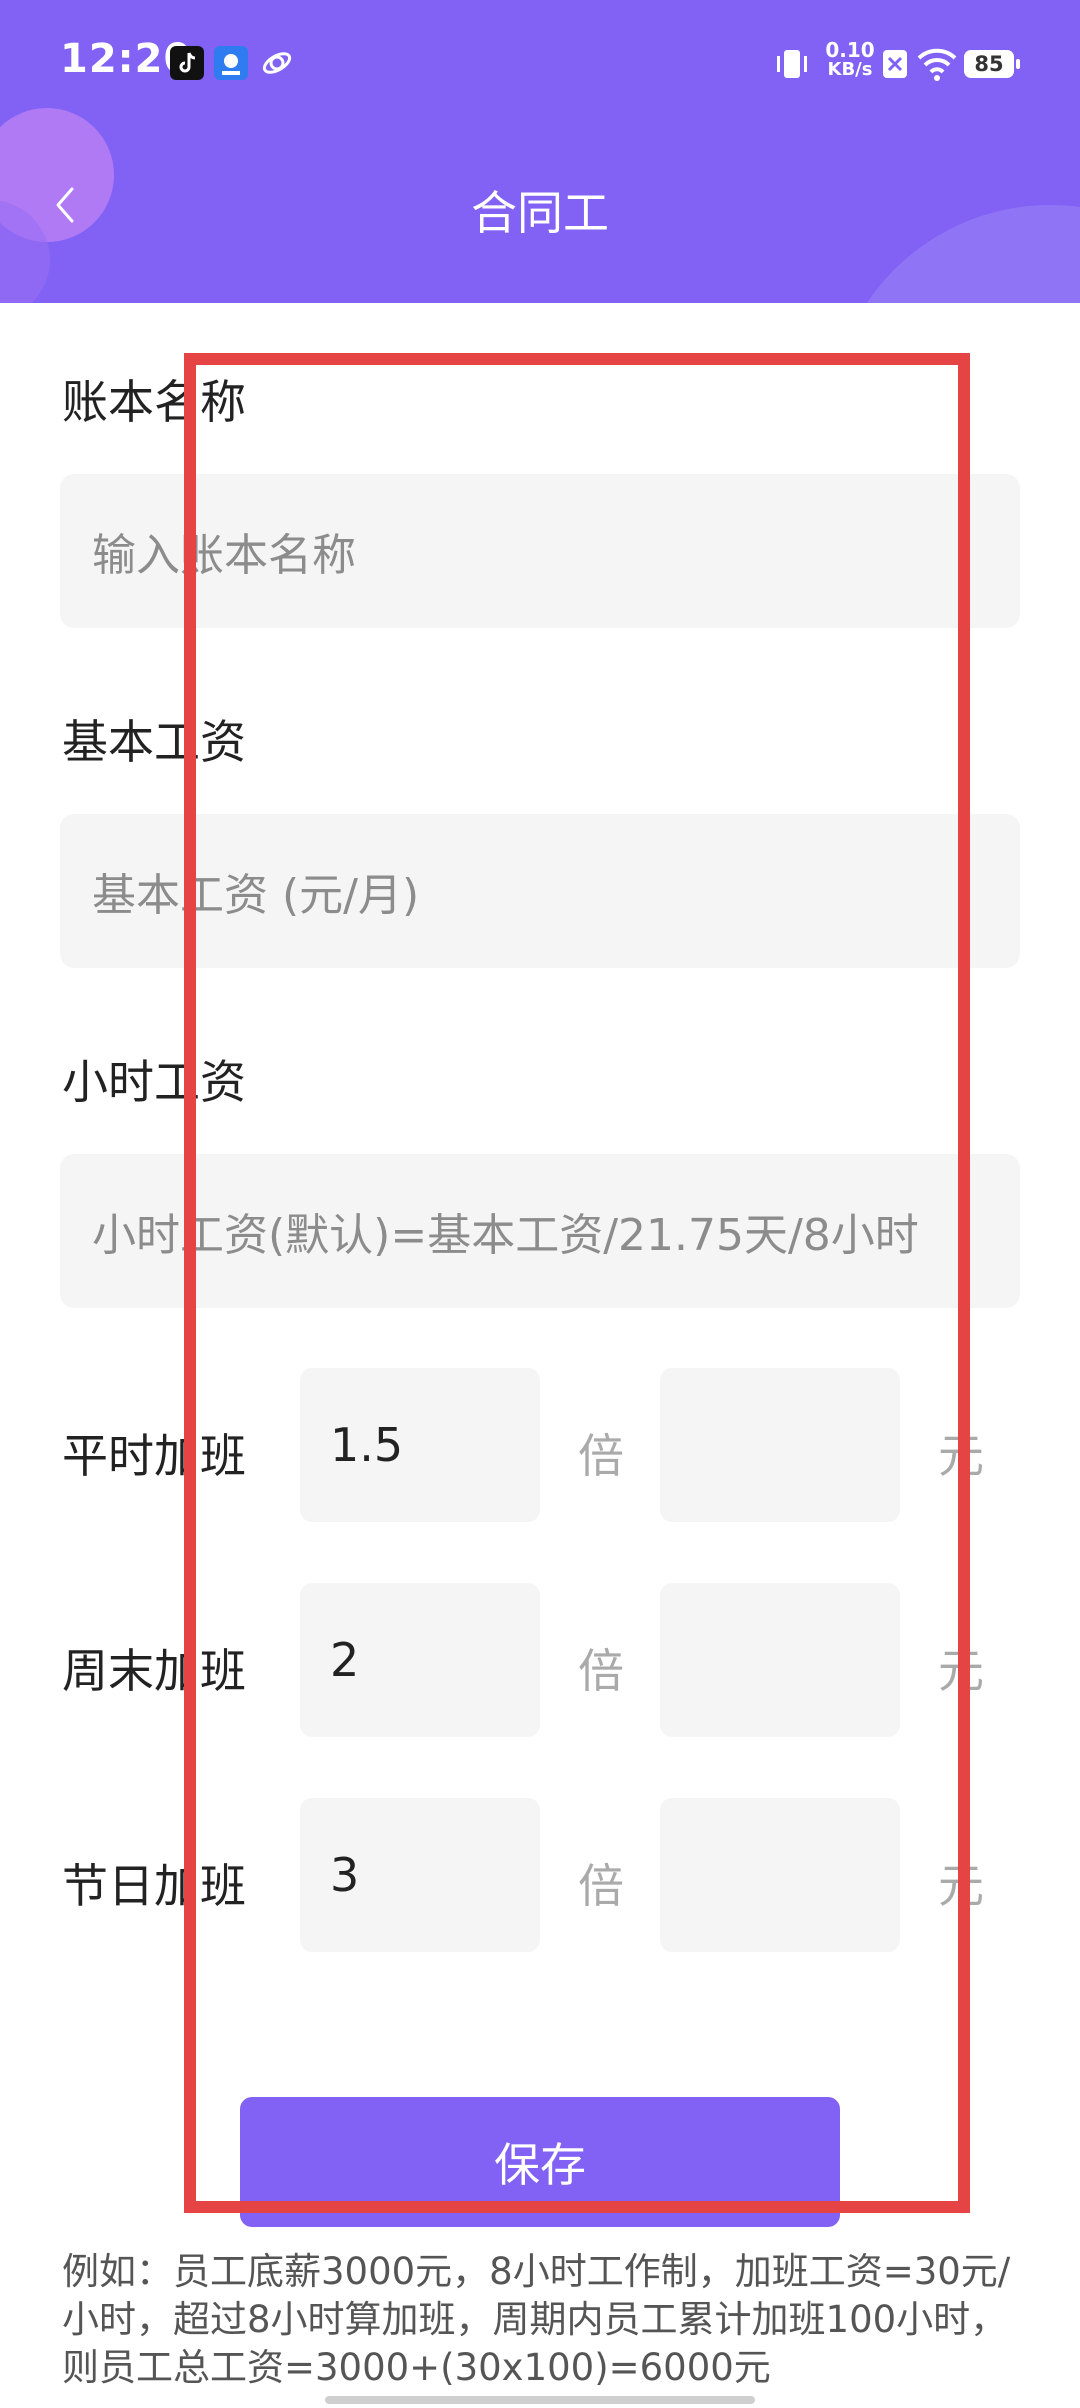 This screenshot has width=1080, height=2408. I want to click on weekday-times-unit: 倍, so click(601, 1456).